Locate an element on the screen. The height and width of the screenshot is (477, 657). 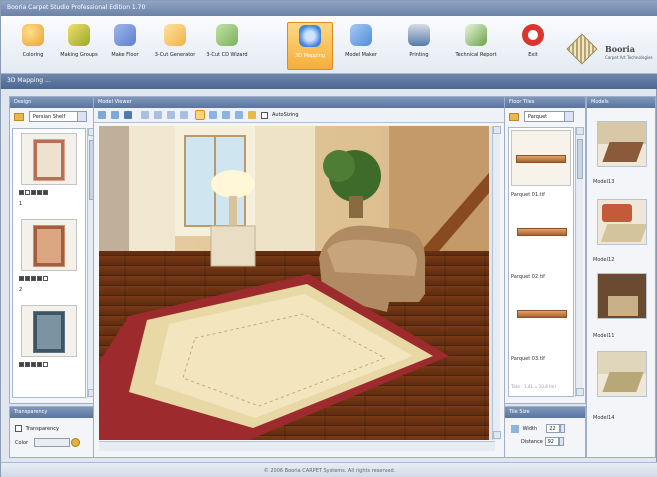
cut-cd-wizard-button: 3-Cut CD Wizard is located at coordinates (227, 46).